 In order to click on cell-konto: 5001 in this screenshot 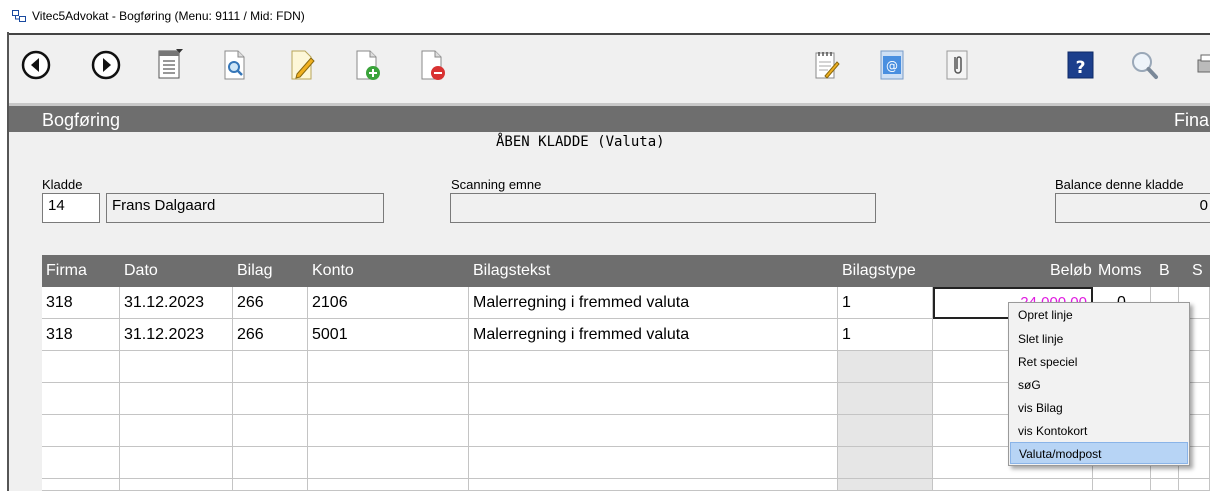, I will do `click(388, 335)`.